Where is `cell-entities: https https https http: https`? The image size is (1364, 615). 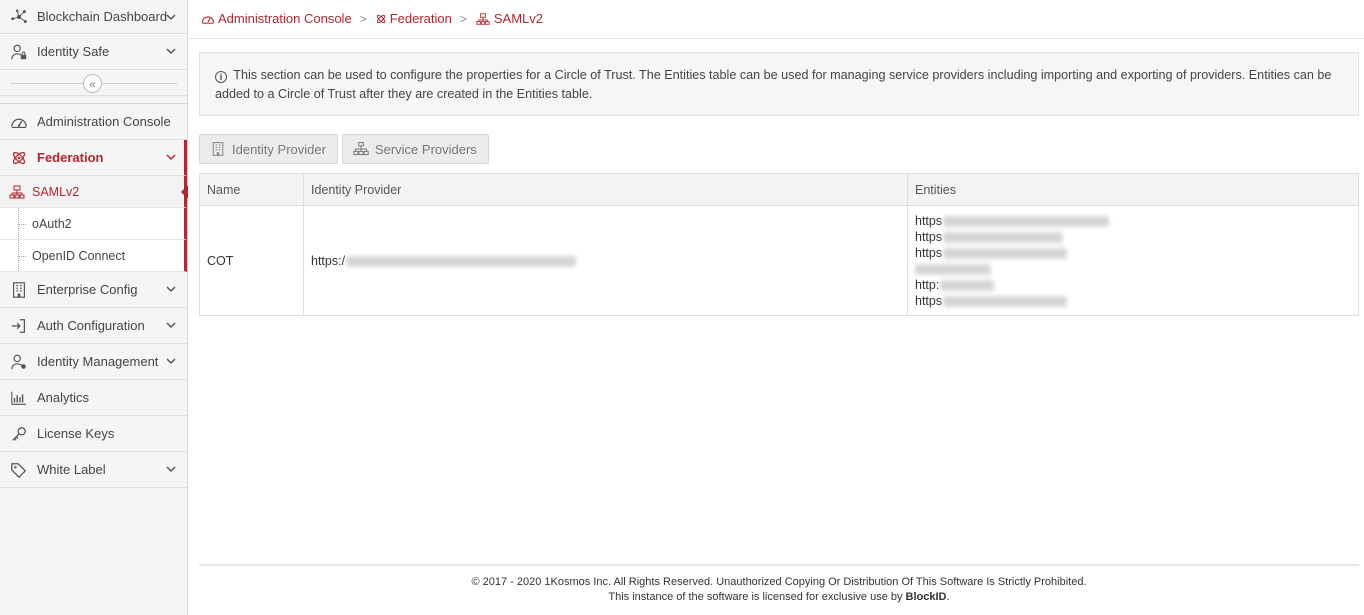 cell-entities: https https https http: https is located at coordinates (1133, 260).